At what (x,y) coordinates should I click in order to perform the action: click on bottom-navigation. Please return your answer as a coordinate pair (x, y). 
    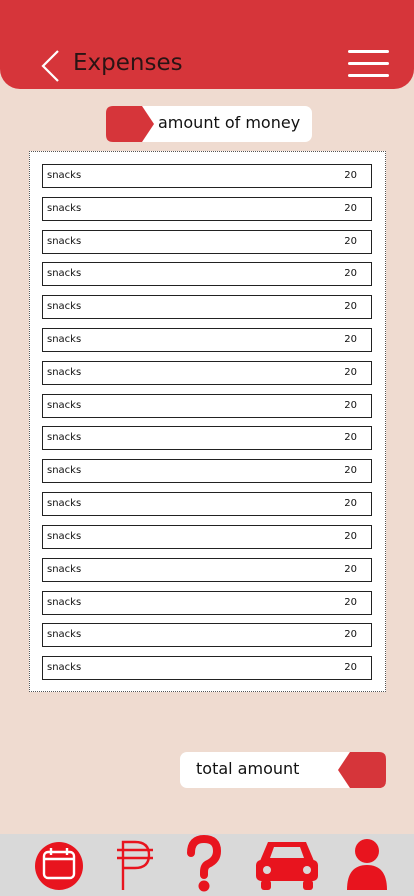
    Looking at the image, I should click on (207, 865).